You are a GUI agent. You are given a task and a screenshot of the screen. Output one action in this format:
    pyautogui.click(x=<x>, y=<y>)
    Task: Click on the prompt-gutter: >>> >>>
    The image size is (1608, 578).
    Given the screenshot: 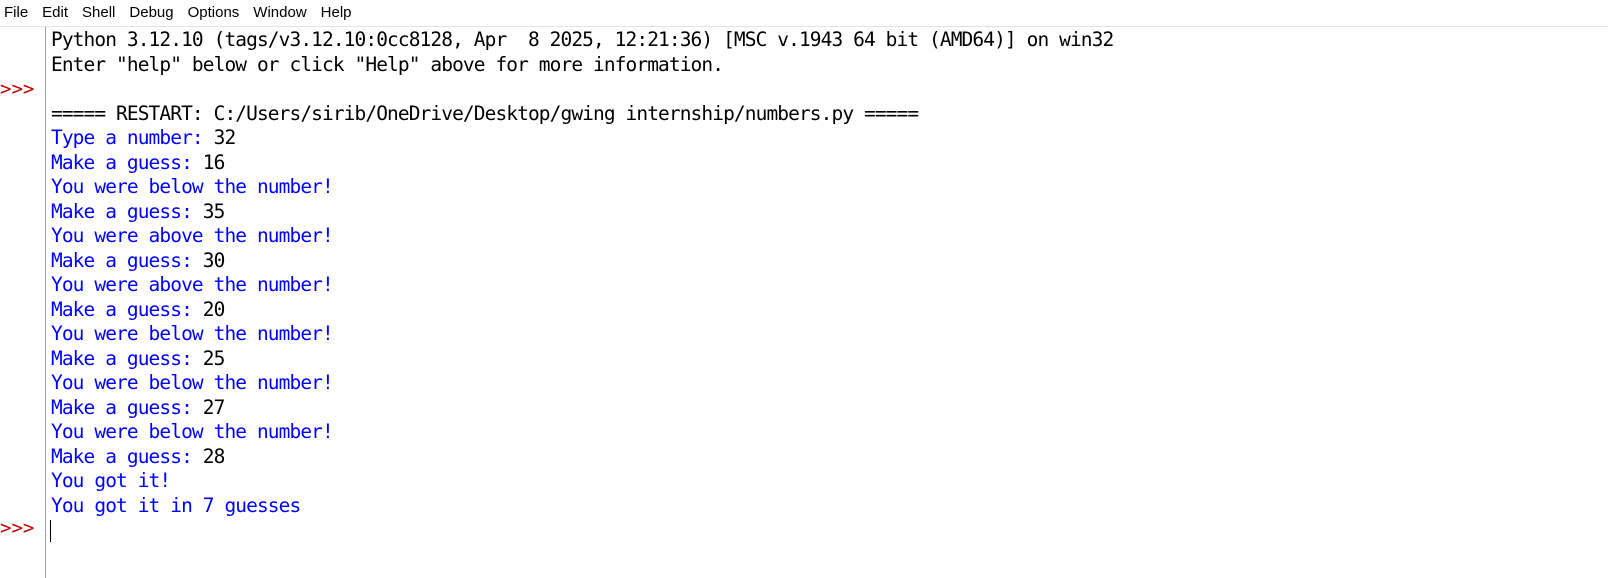 What is the action you would take?
    pyautogui.click(x=23, y=302)
    